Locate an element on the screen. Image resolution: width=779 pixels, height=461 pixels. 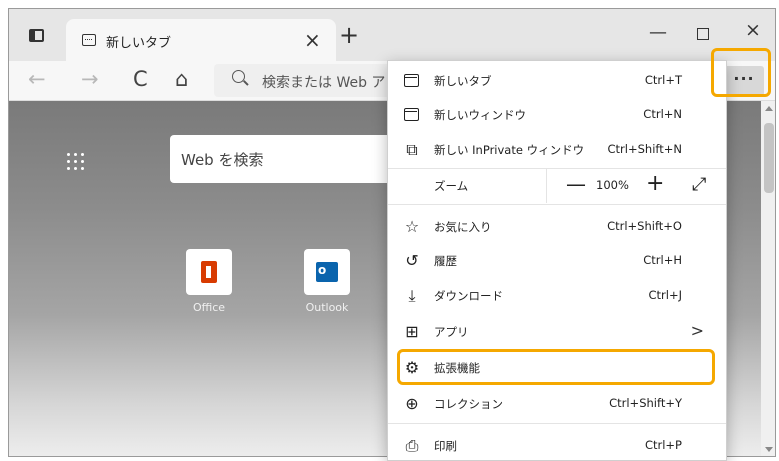
app-launcher-icon is located at coordinates (77, 163).